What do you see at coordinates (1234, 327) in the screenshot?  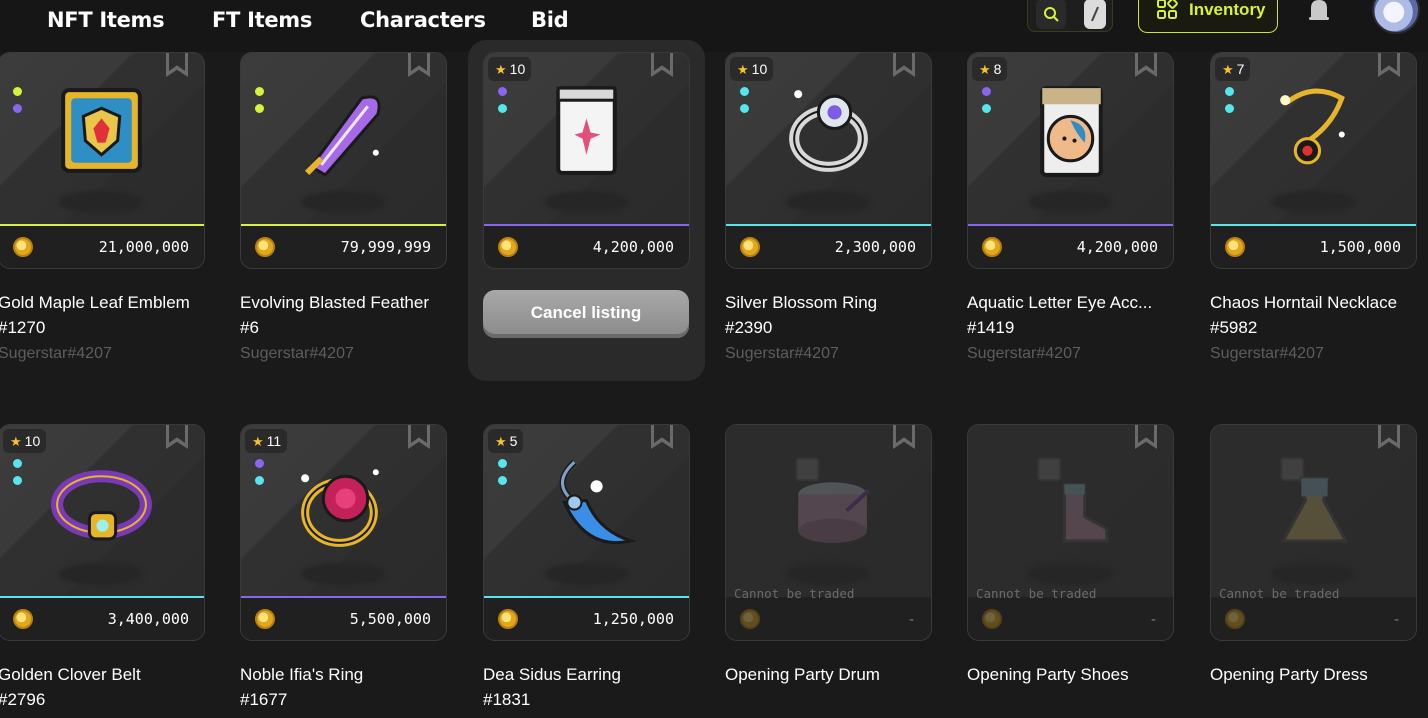 I see `item-serial: #5982` at bounding box center [1234, 327].